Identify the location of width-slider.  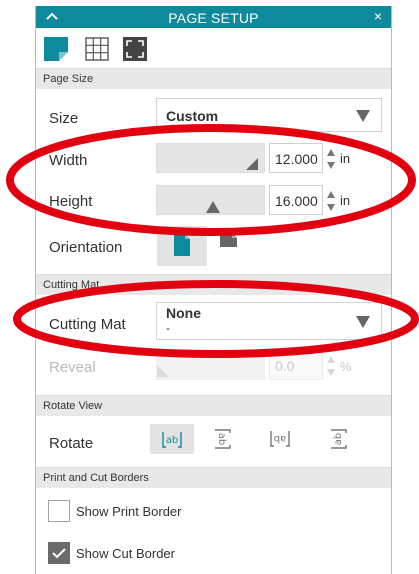
(210, 158).